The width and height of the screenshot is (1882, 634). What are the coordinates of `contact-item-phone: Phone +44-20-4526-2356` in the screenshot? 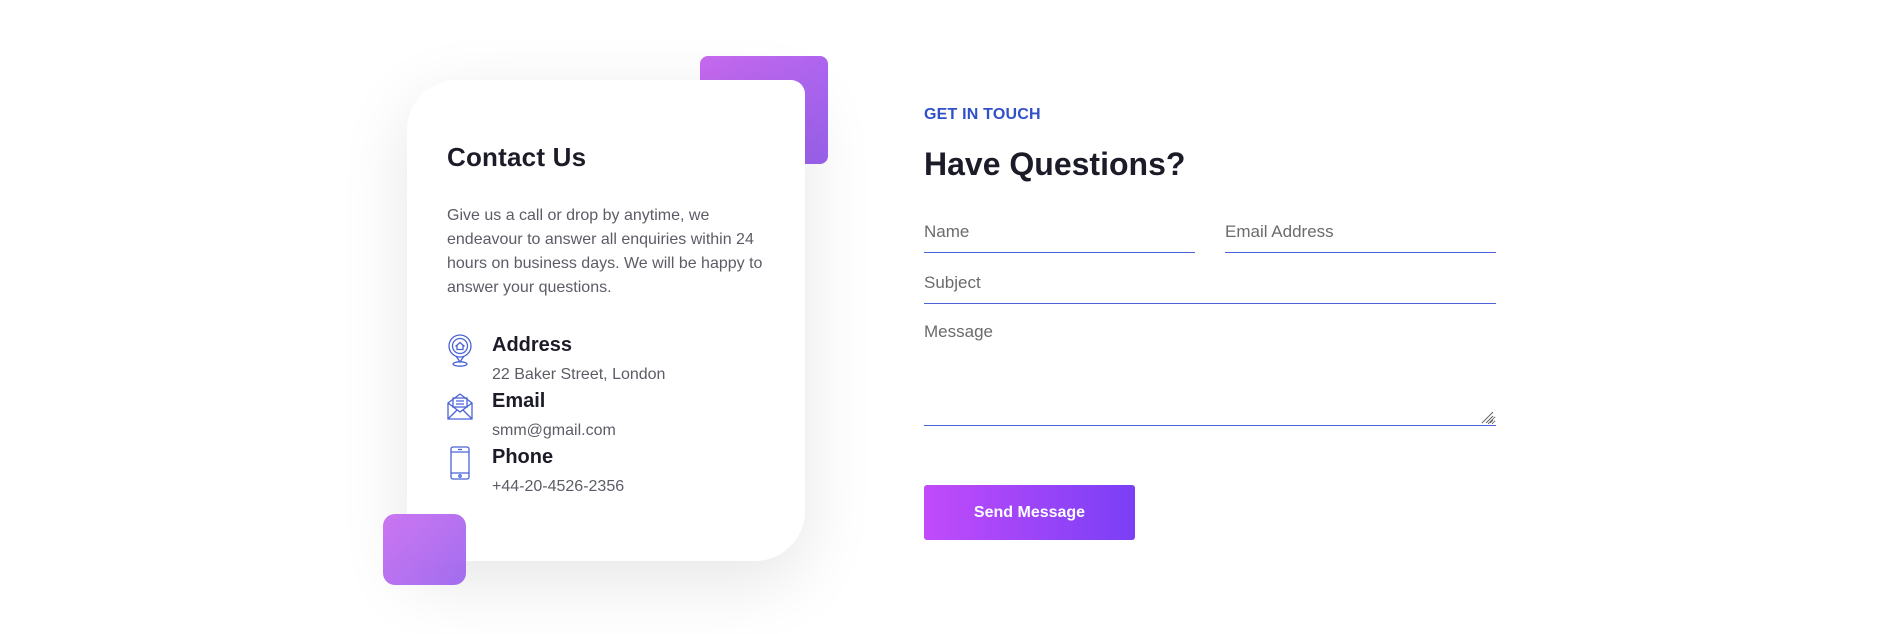 It's located at (617, 474).